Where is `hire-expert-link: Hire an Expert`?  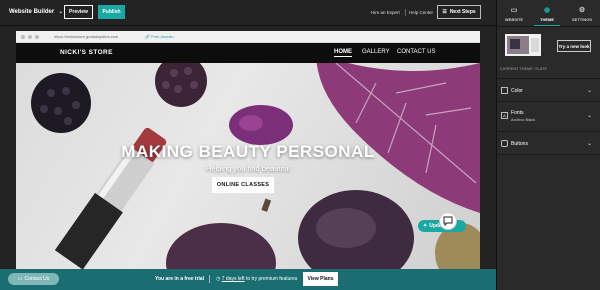
hire-expert-link: Hire an Expert is located at coordinates (385, 12).